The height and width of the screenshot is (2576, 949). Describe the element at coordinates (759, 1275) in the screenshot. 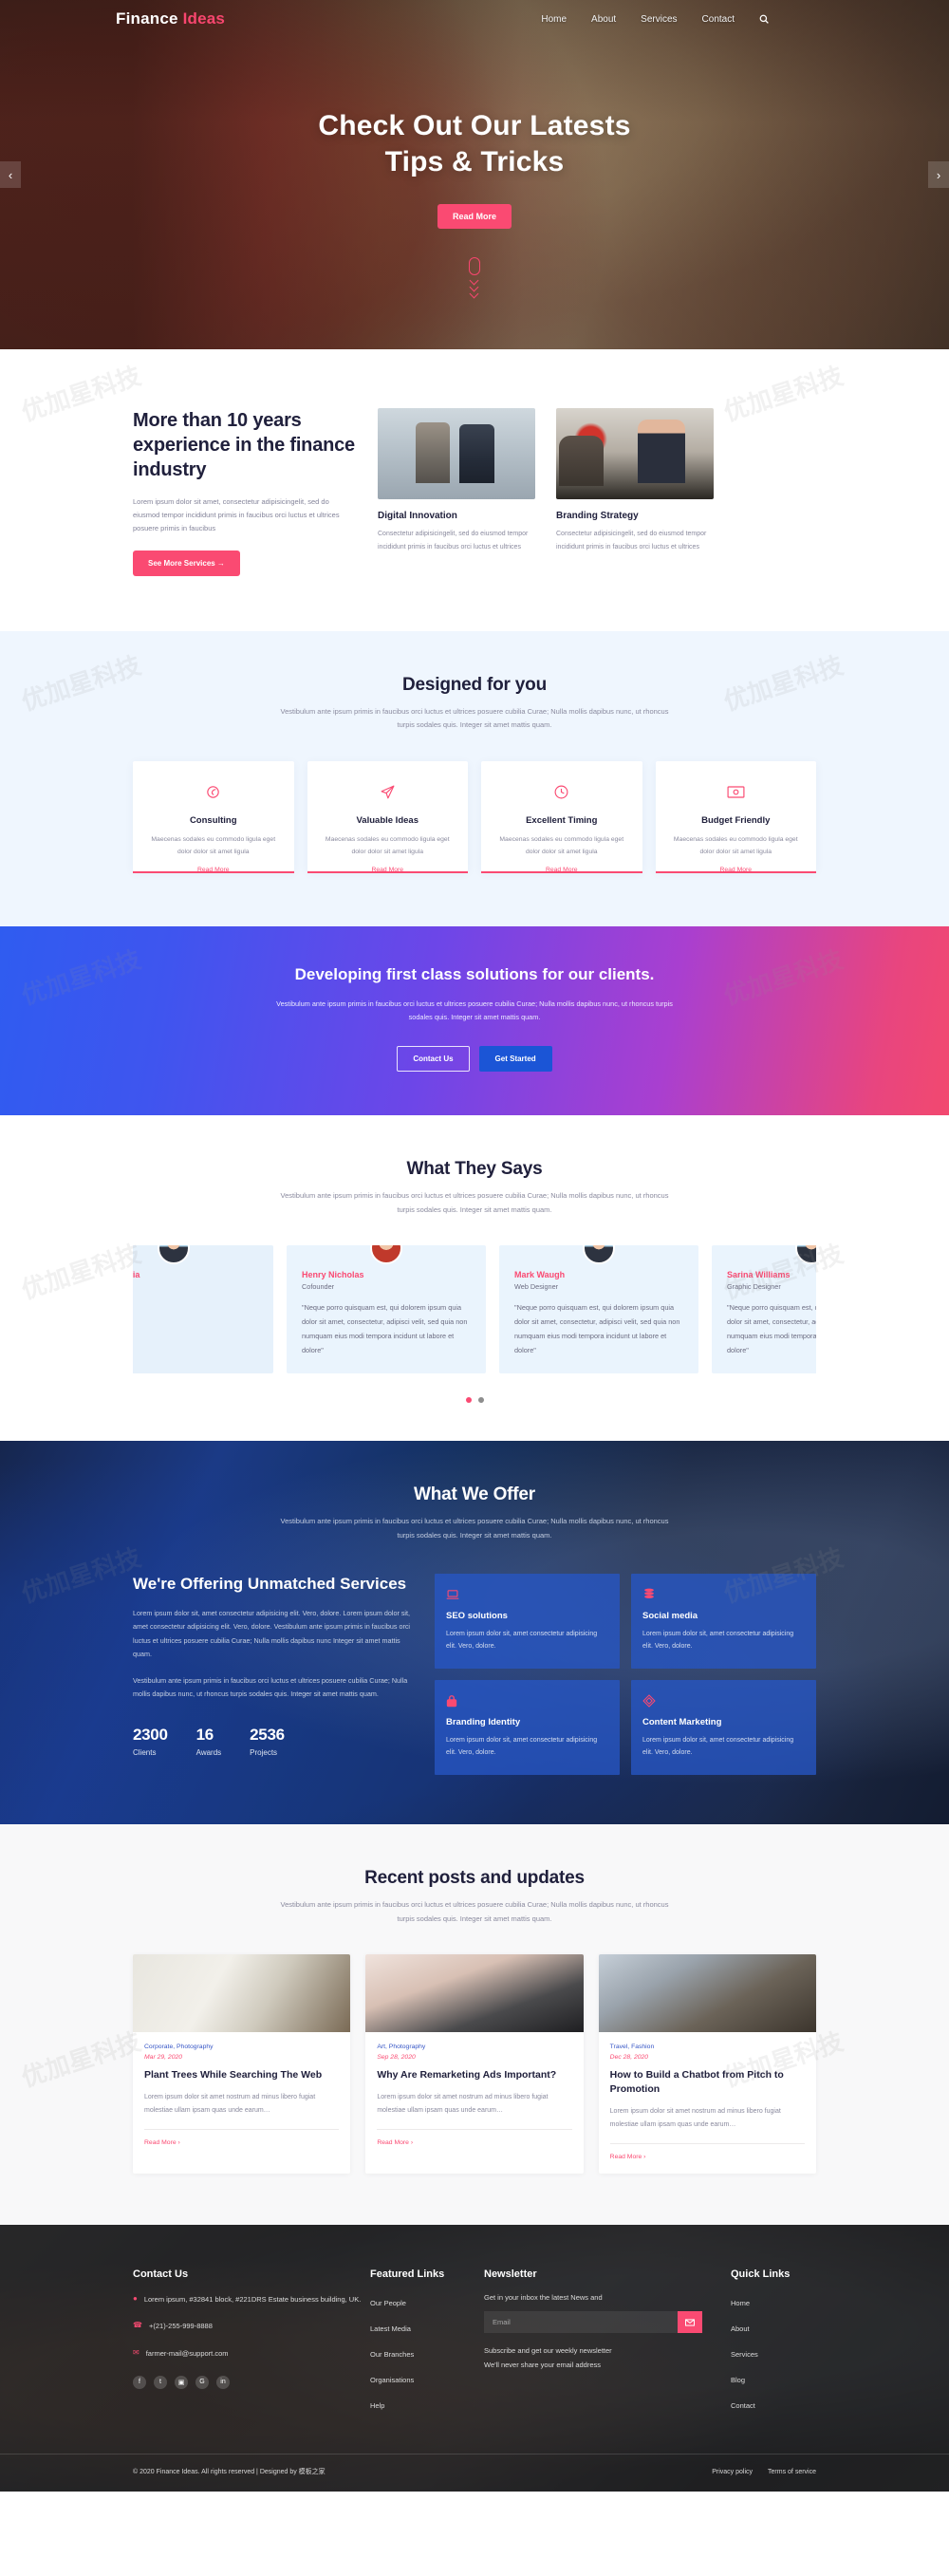

I see `testimonial-name: Sarina Williams` at that location.